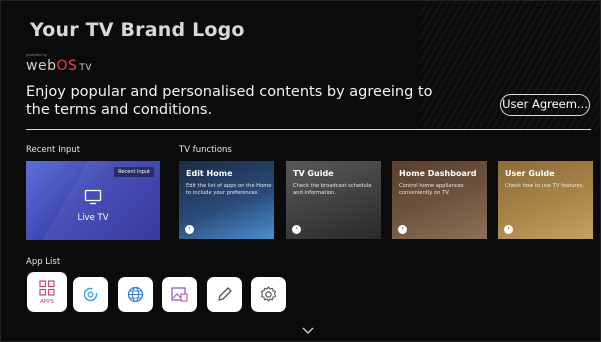  Describe the element at coordinates (530, 173) in the screenshot. I see `card-title: User Guide` at that location.